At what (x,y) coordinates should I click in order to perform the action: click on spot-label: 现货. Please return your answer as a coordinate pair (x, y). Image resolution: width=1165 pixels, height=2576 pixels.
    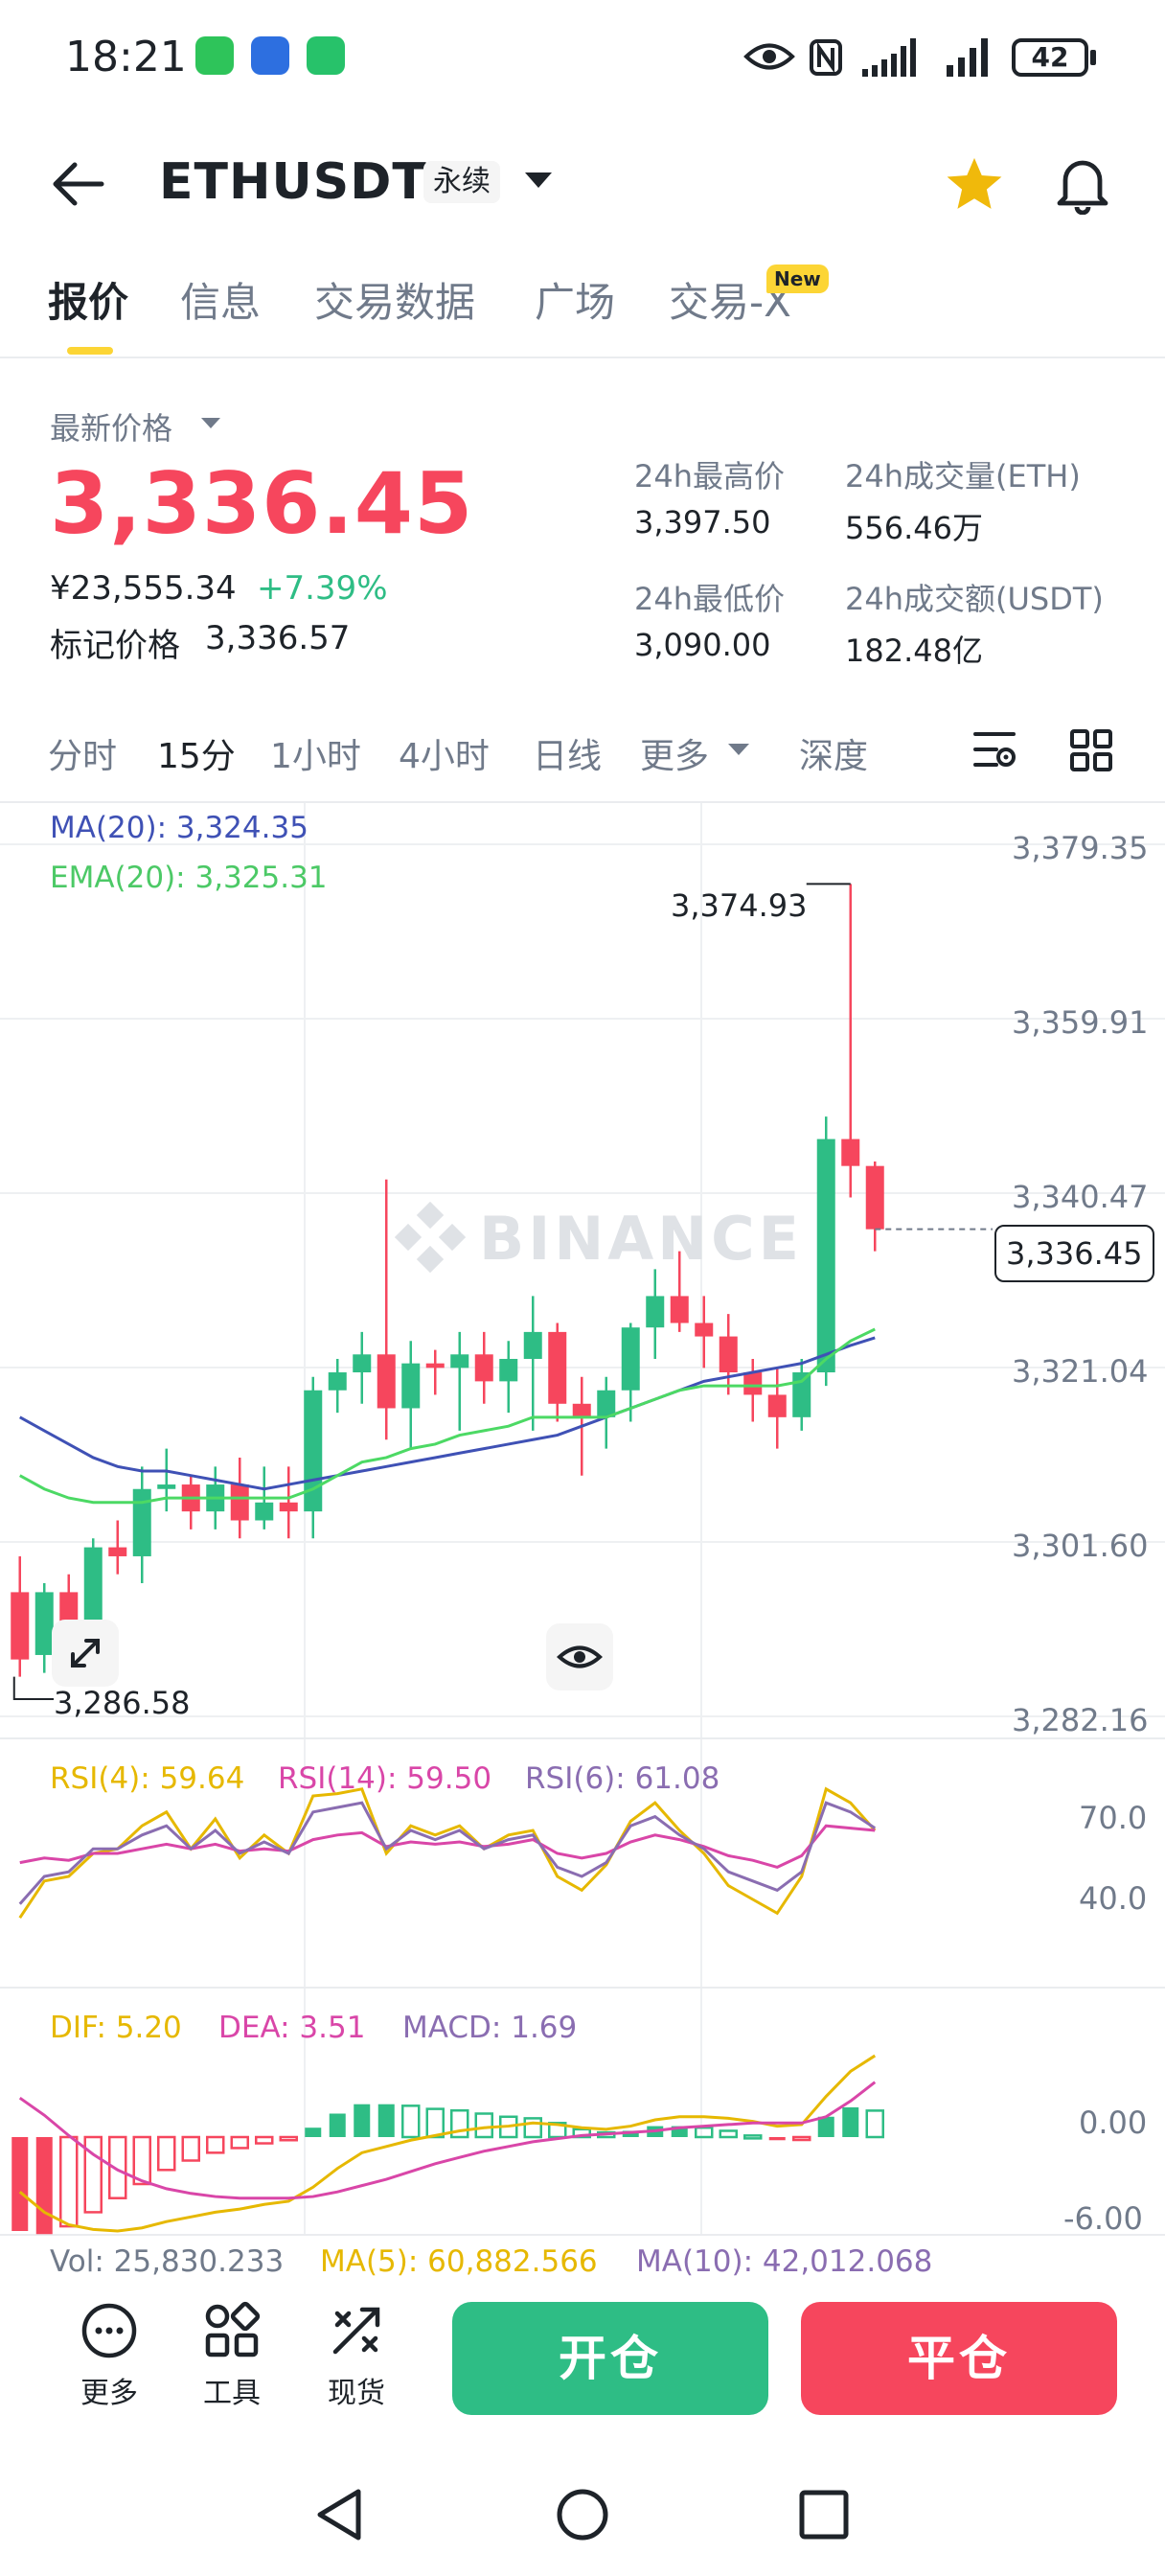
    Looking at the image, I should click on (357, 2390).